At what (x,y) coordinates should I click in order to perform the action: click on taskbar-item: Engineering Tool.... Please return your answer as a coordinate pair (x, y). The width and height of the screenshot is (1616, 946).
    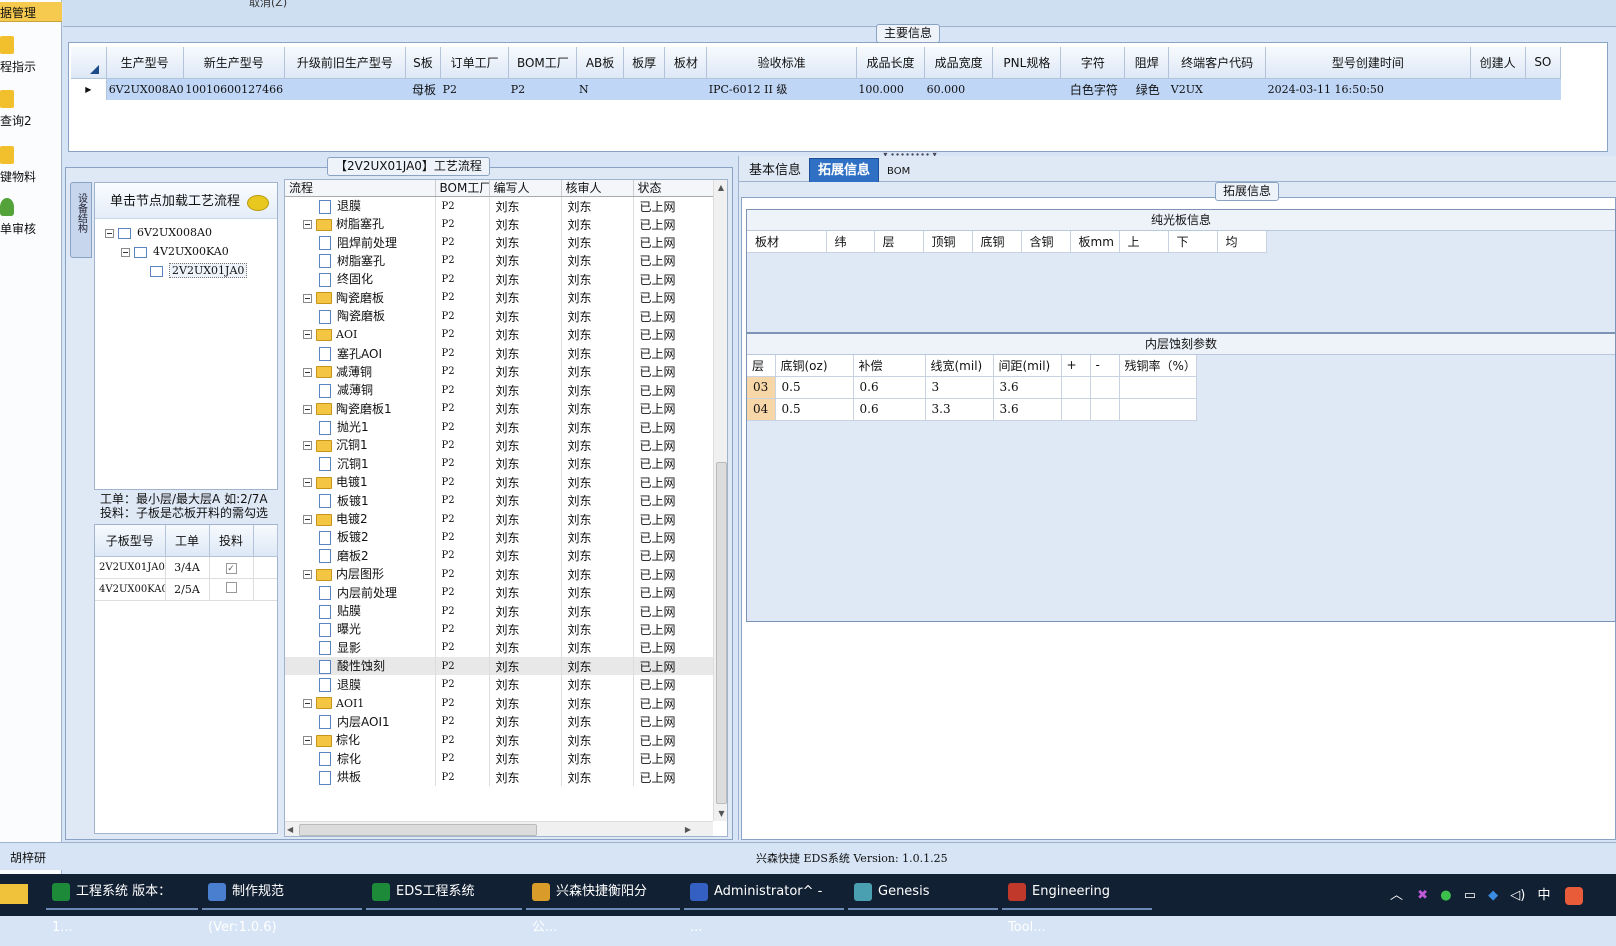
    Looking at the image, I should click on (1077, 904).